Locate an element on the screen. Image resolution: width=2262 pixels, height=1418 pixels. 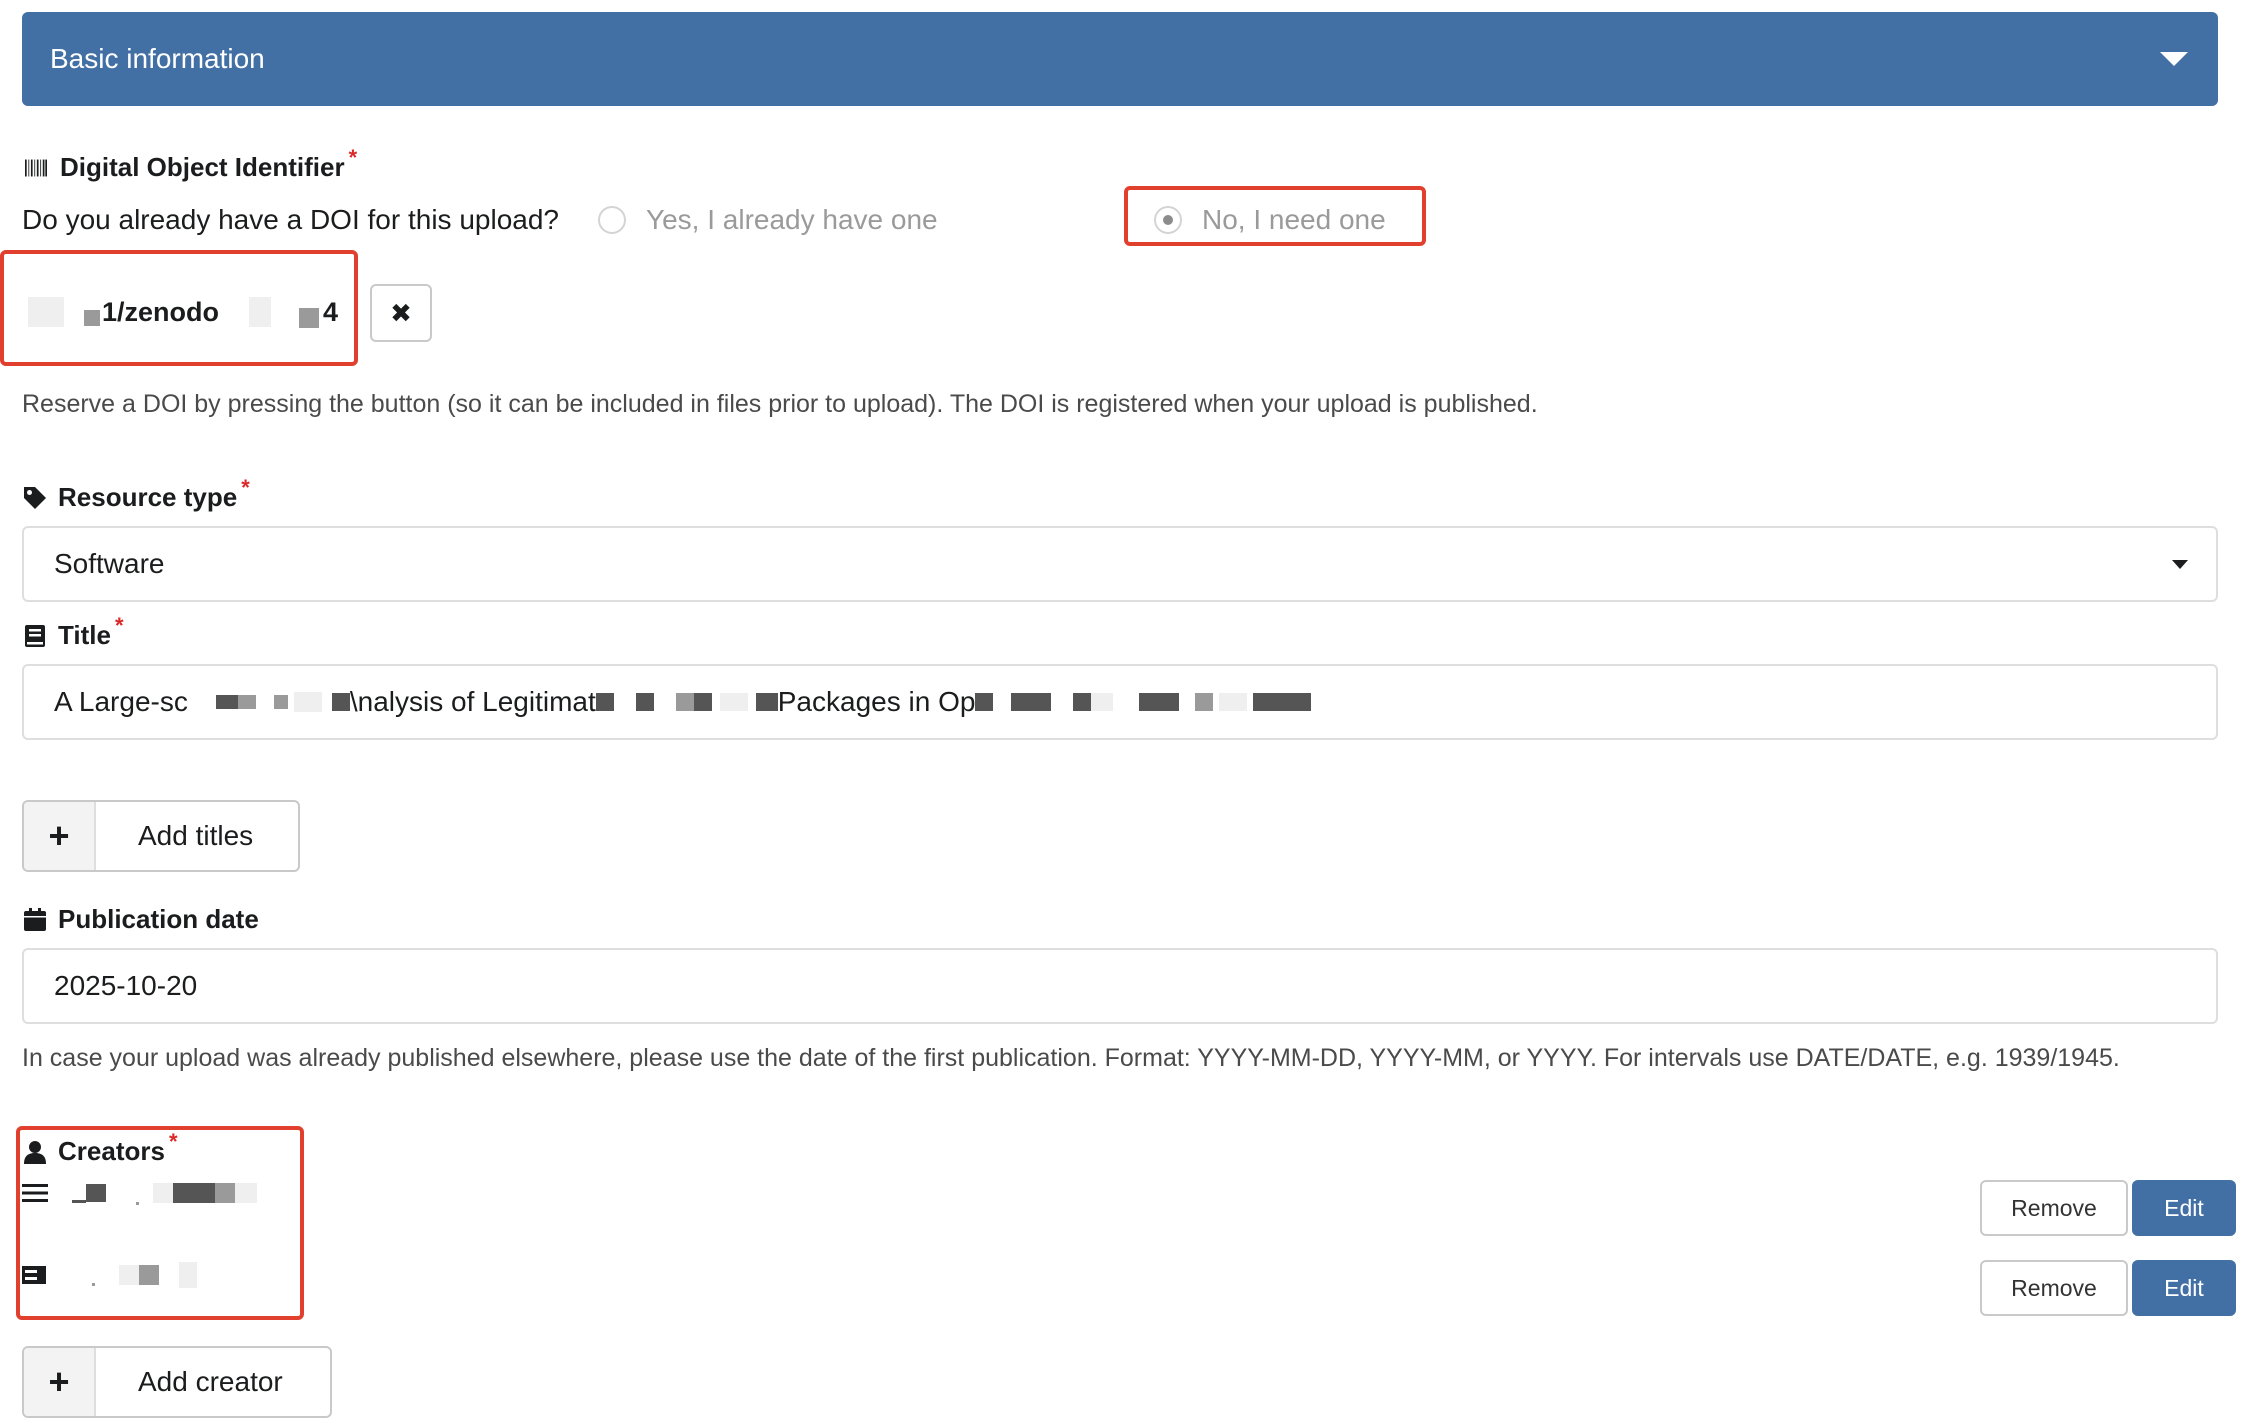
publication-date-label: Publication date is located at coordinates (140, 919).